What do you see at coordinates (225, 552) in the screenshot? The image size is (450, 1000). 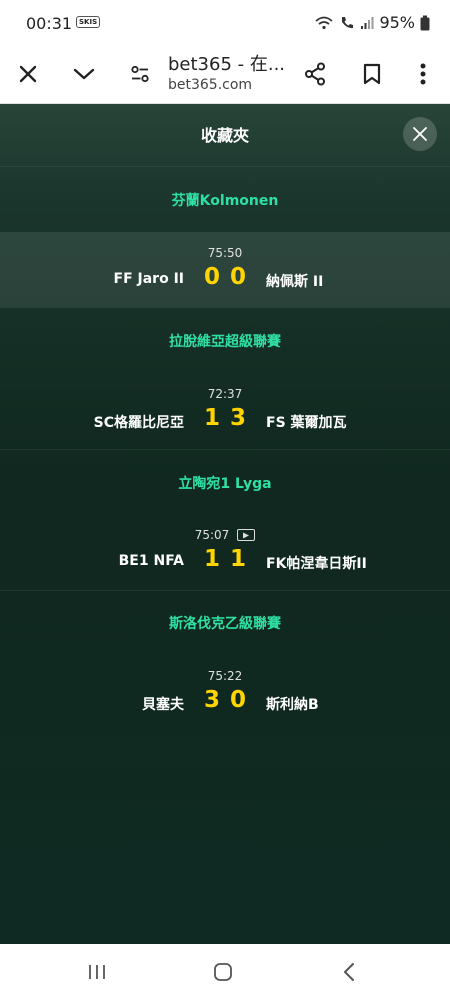 I see `match-row: 75:07 BE1 NFA 1 1 FK帕涅韋日斯II` at bounding box center [225, 552].